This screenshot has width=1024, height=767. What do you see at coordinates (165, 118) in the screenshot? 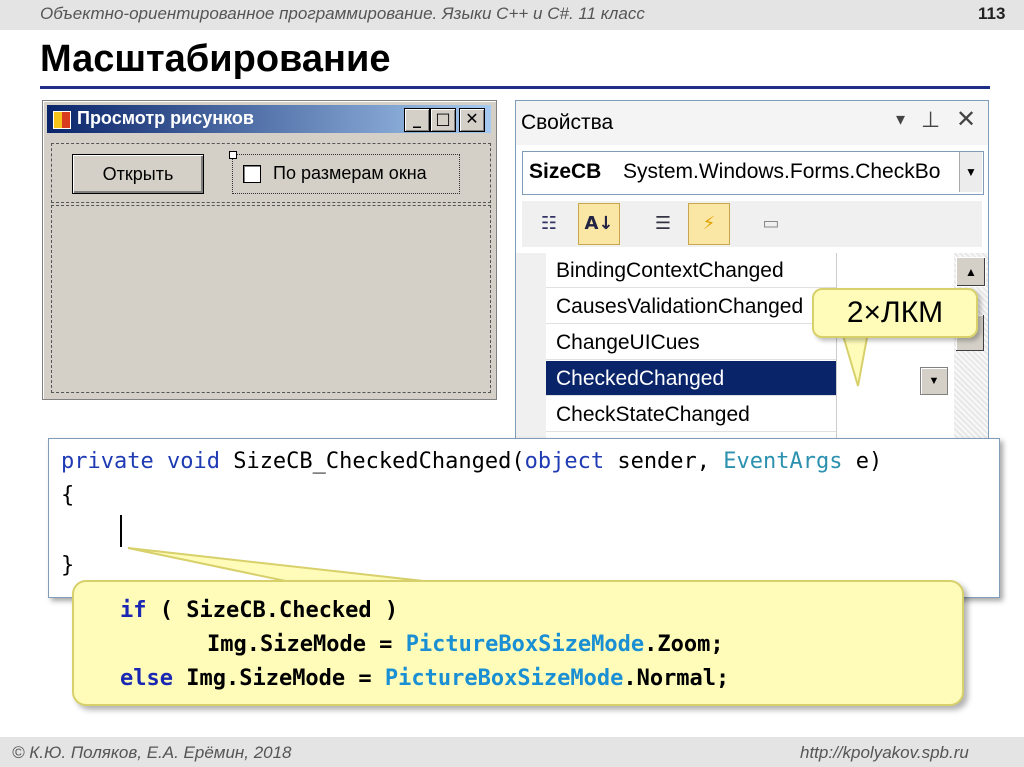
I see `form-title: Просмотр рисунков` at bounding box center [165, 118].